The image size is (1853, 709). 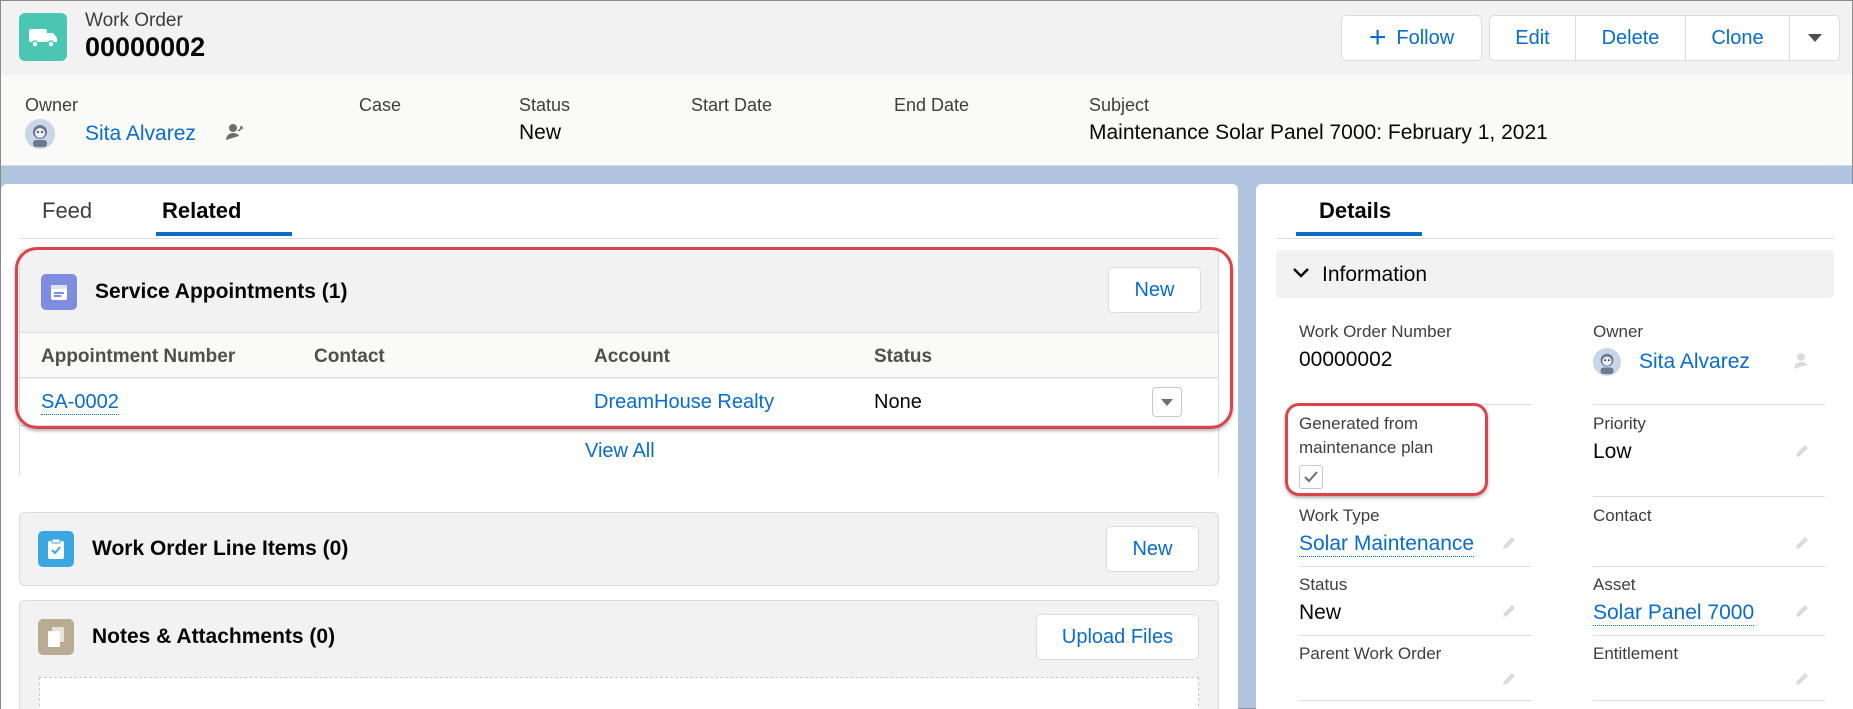 I want to click on view-all-footer: View All, so click(x=619, y=452).